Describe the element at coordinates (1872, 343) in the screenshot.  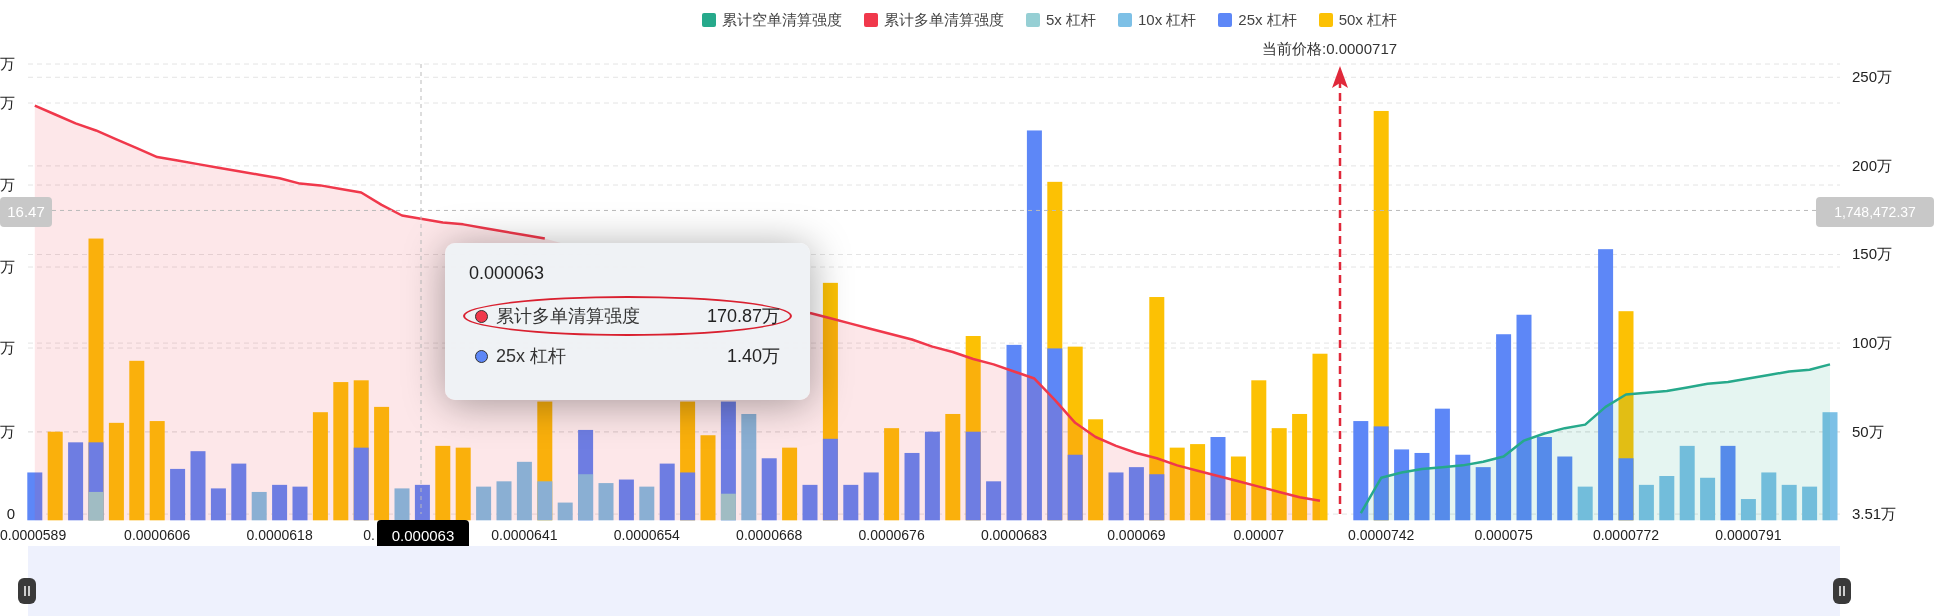
I see `axis-label: 100万` at that location.